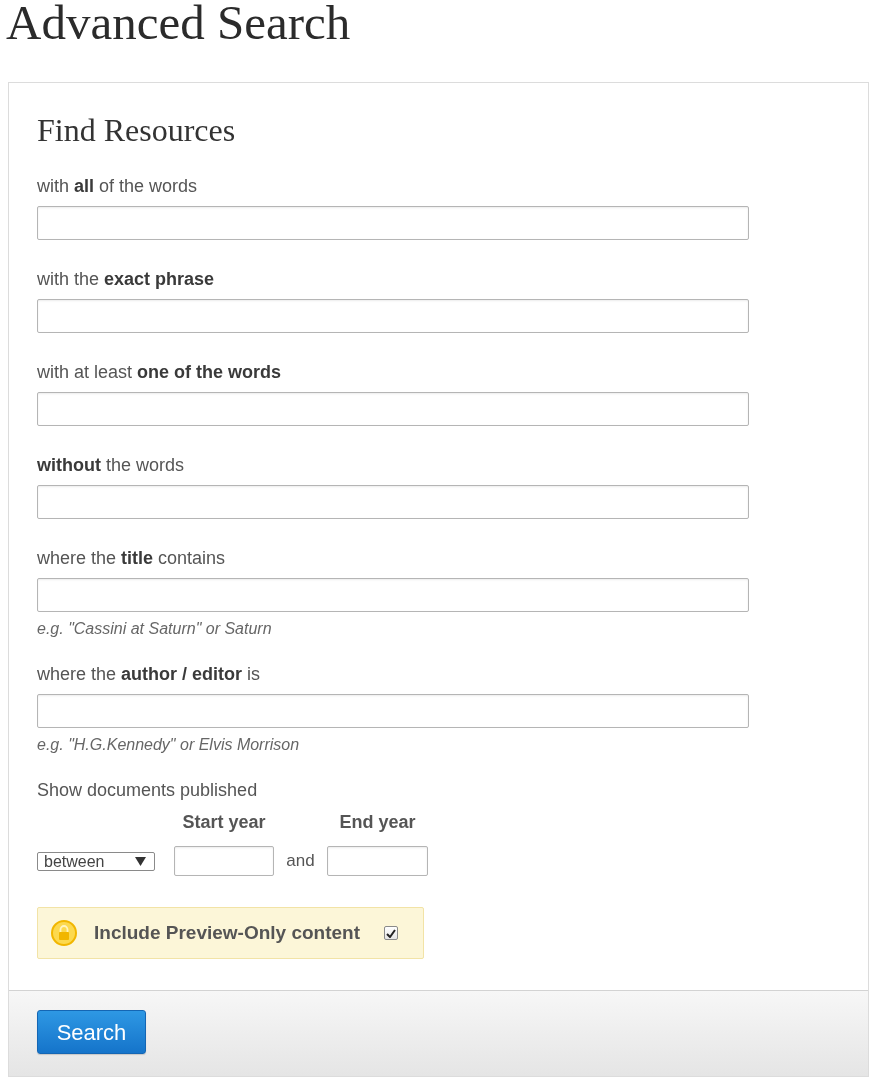  I want to click on page-title: Advanced Search, so click(178, 23).